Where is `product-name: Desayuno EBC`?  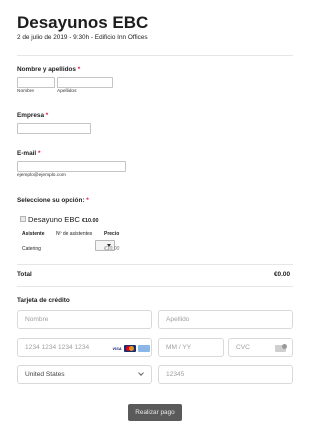 product-name: Desayuno EBC is located at coordinates (54, 219).